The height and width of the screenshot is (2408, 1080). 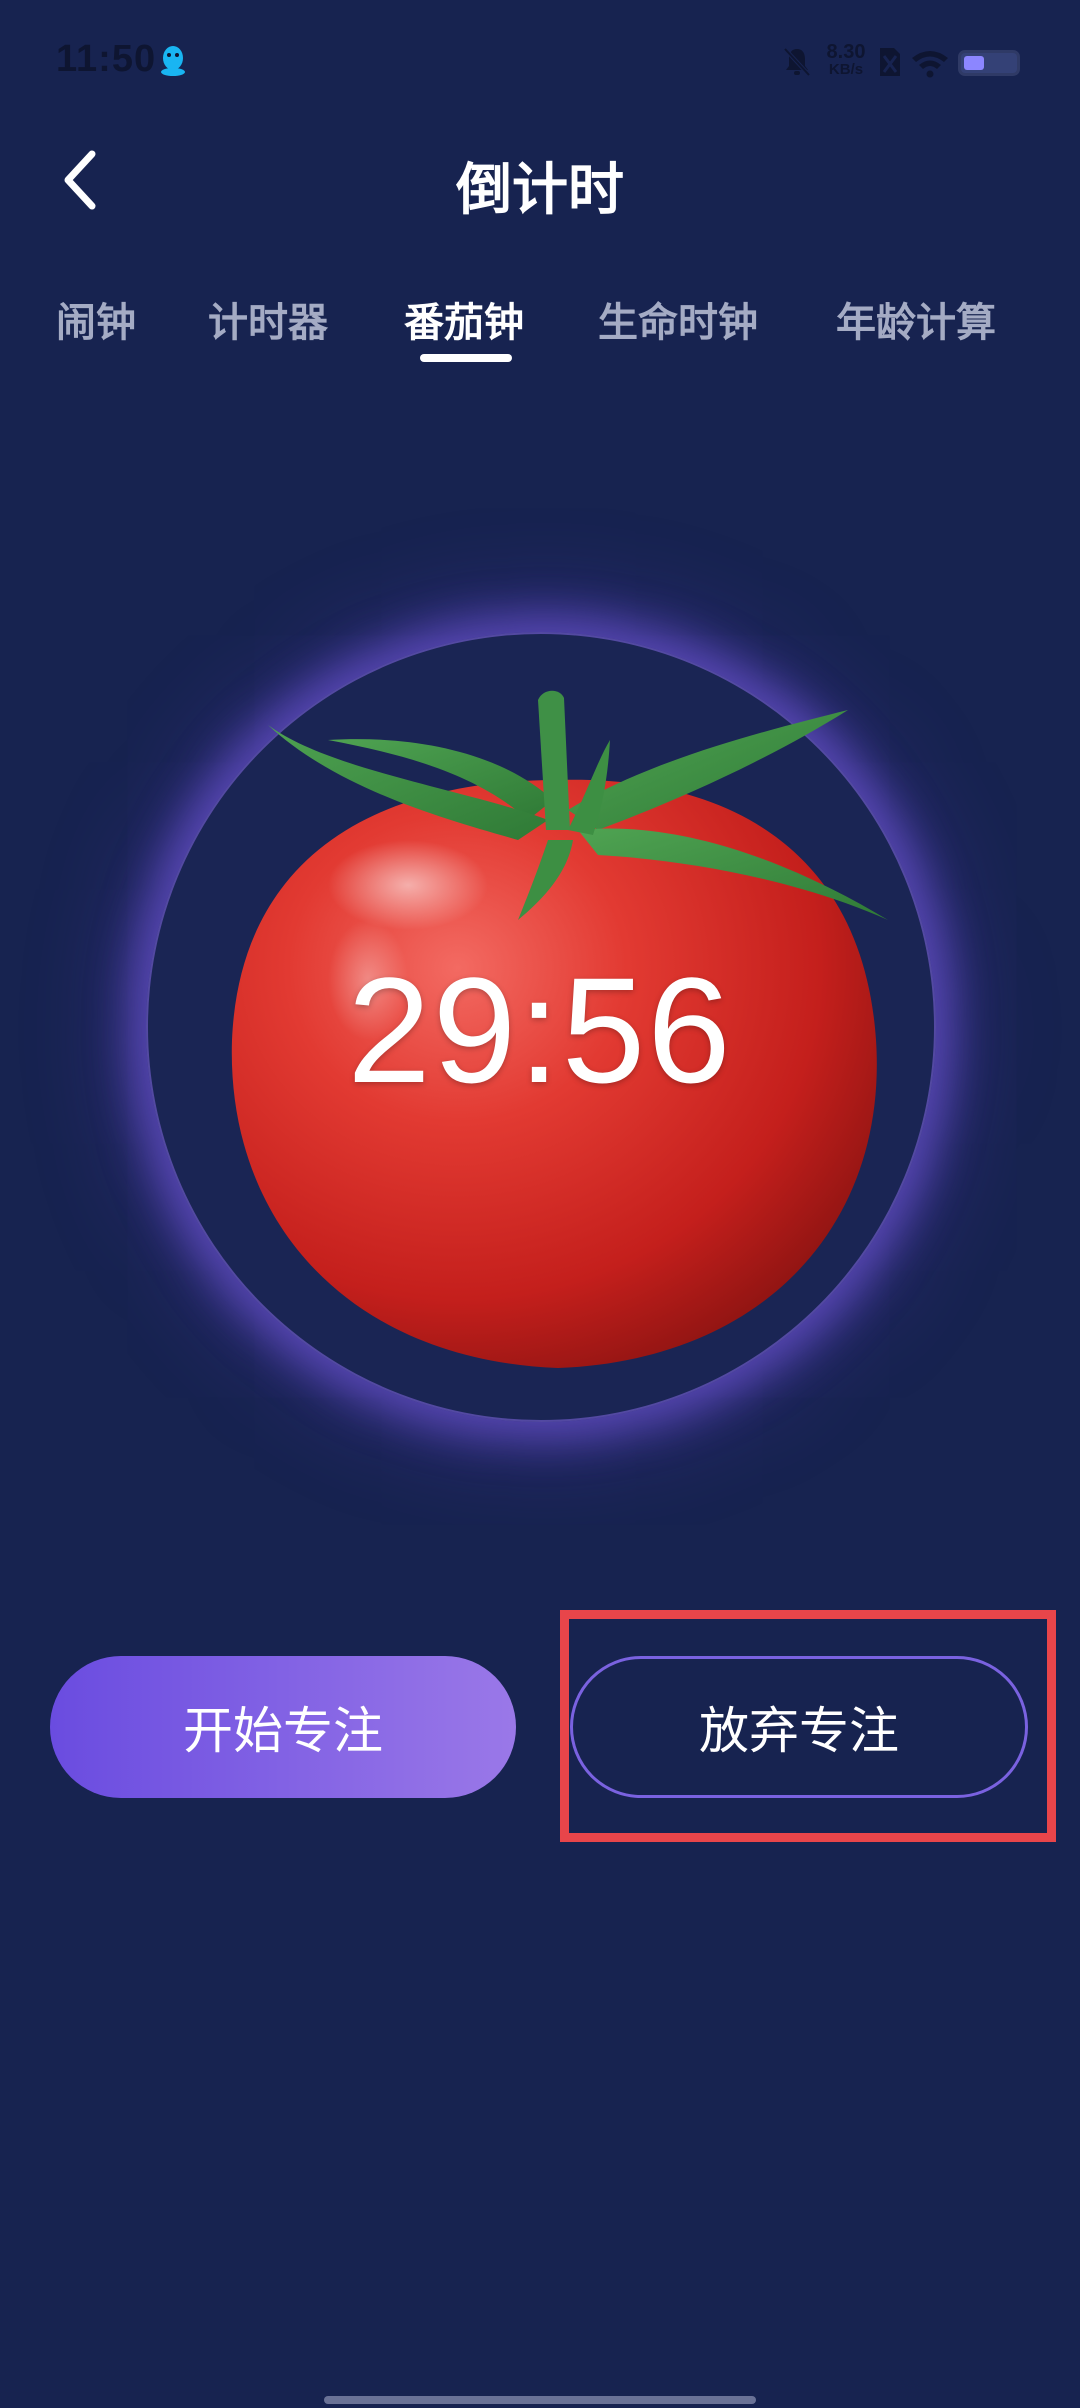 What do you see at coordinates (930, 64) in the screenshot?
I see `wifi-icon` at bounding box center [930, 64].